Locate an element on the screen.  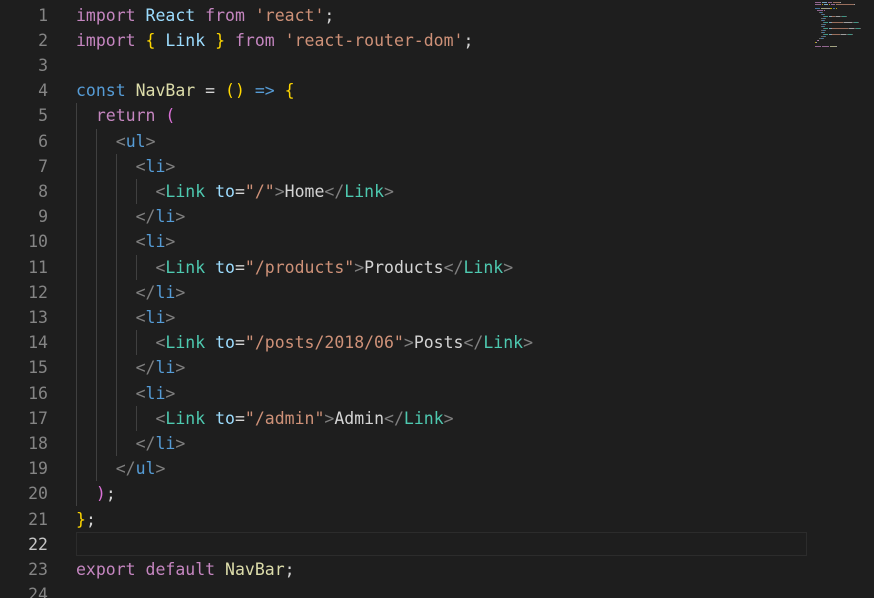
code-text: import { Link } from 'react-router-dom'; is located at coordinates (274, 40).